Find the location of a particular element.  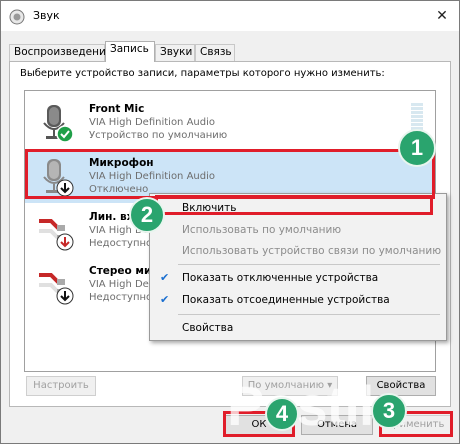

tab-communications: Связь is located at coordinates (215, 52).